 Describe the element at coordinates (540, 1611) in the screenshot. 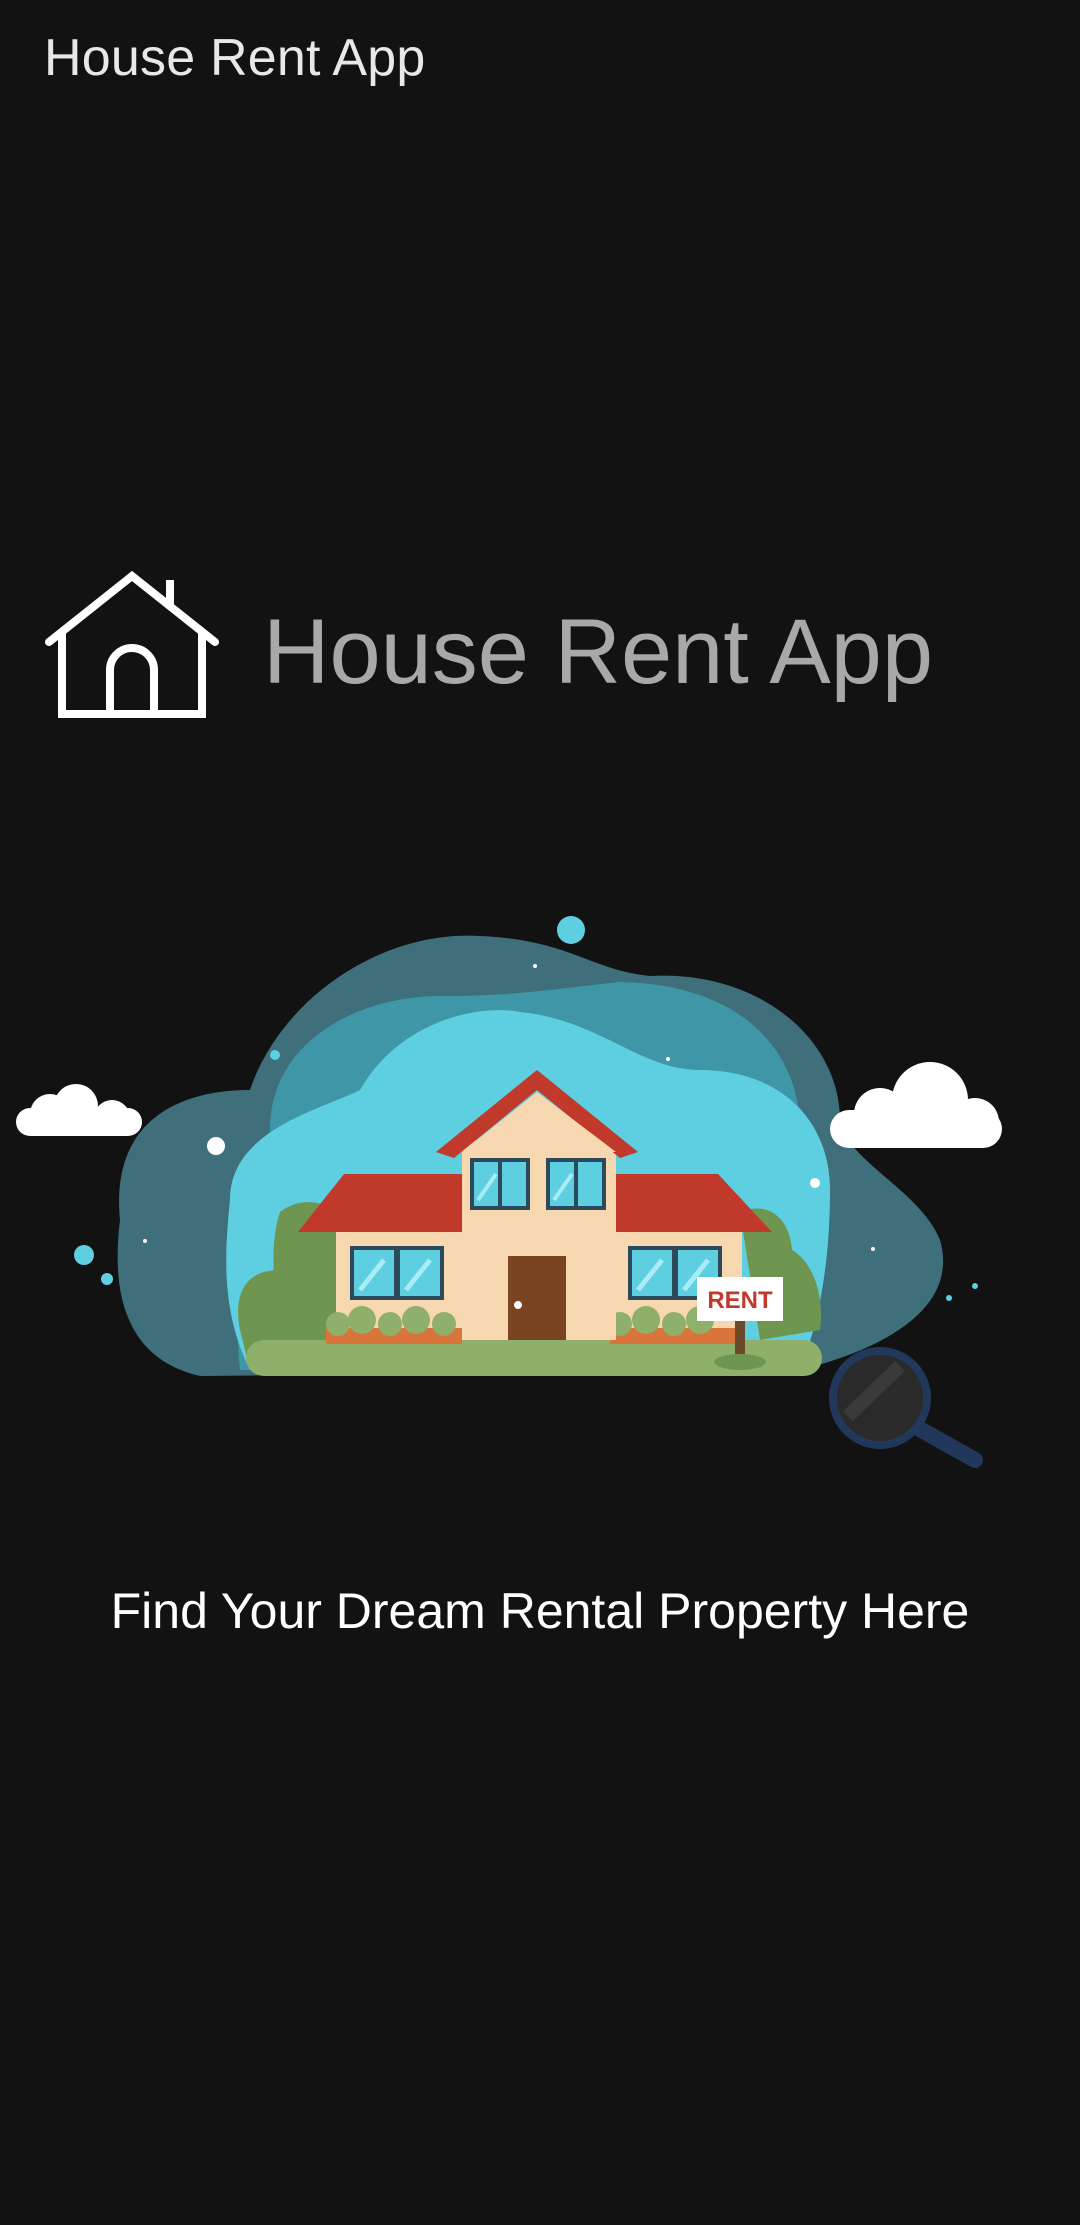

I see `tagline: Find Your Dream Rental Property Here` at that location.